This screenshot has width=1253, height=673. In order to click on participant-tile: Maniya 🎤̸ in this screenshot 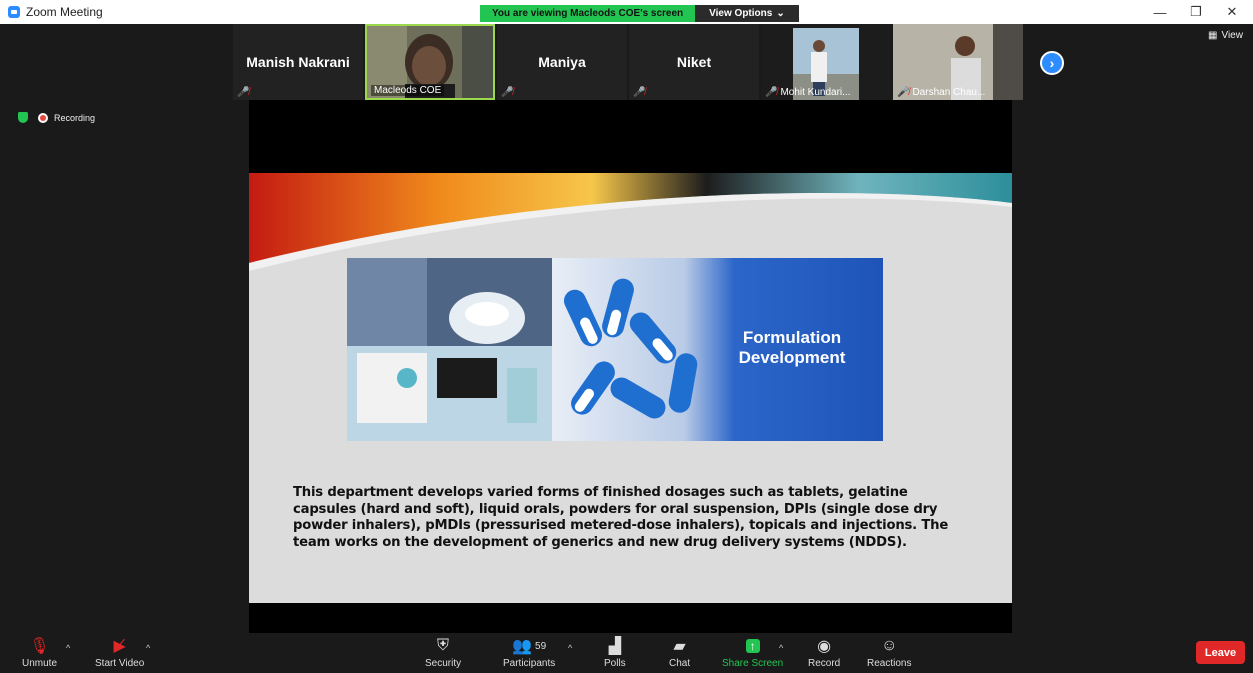, I will do `click(562, 62)`.